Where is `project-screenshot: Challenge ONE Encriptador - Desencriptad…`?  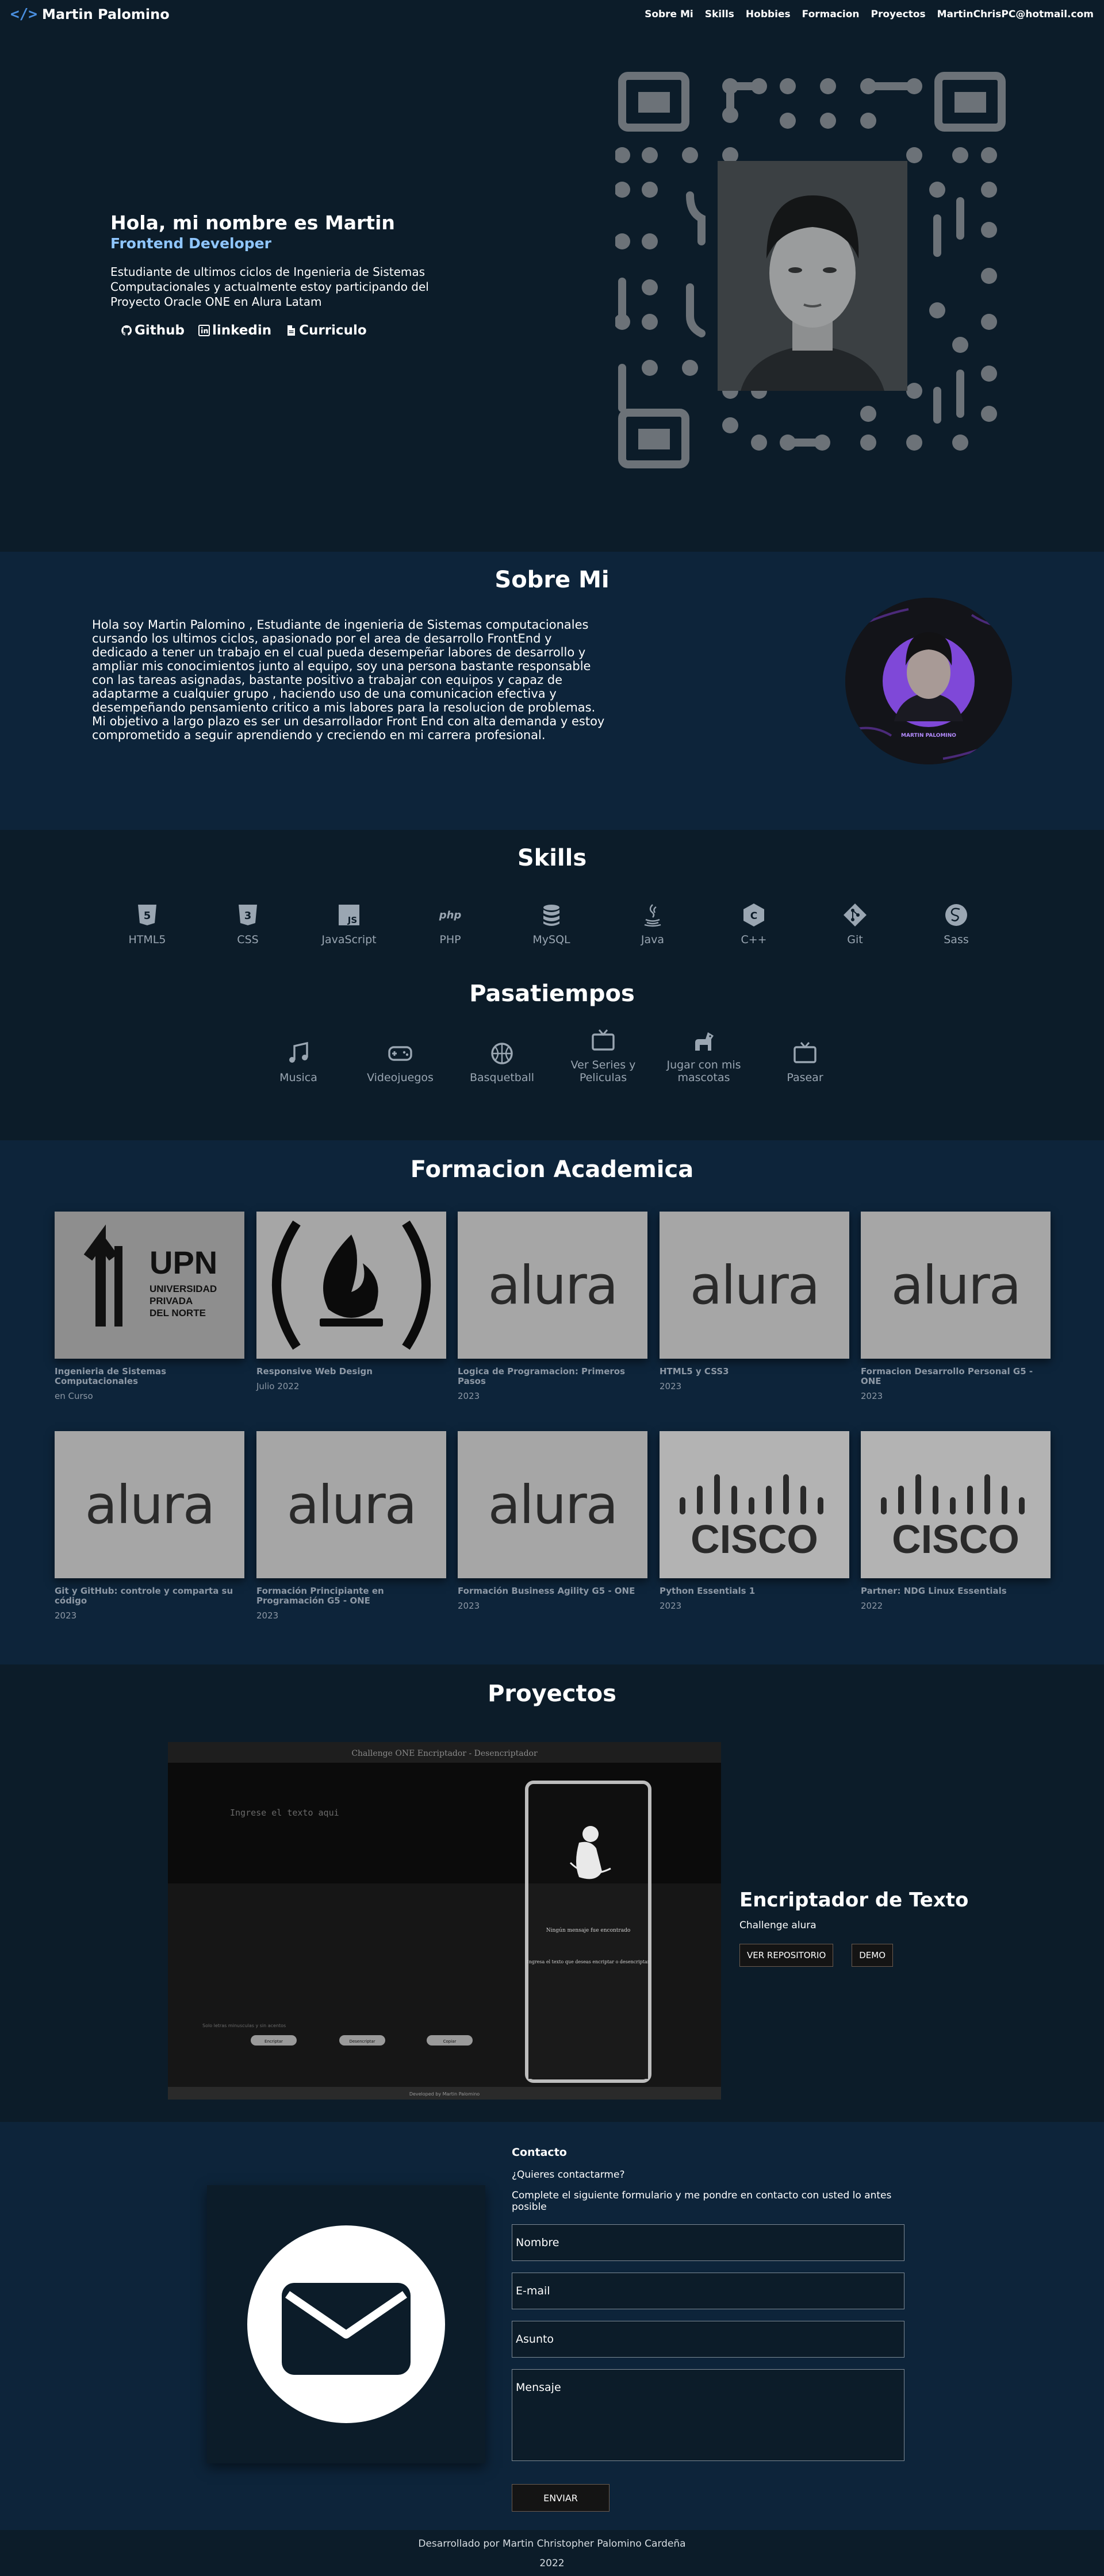 project-screenshot: Challenge ONE Encriptador - Desencriptad… is located at coordinates (444, 1921).